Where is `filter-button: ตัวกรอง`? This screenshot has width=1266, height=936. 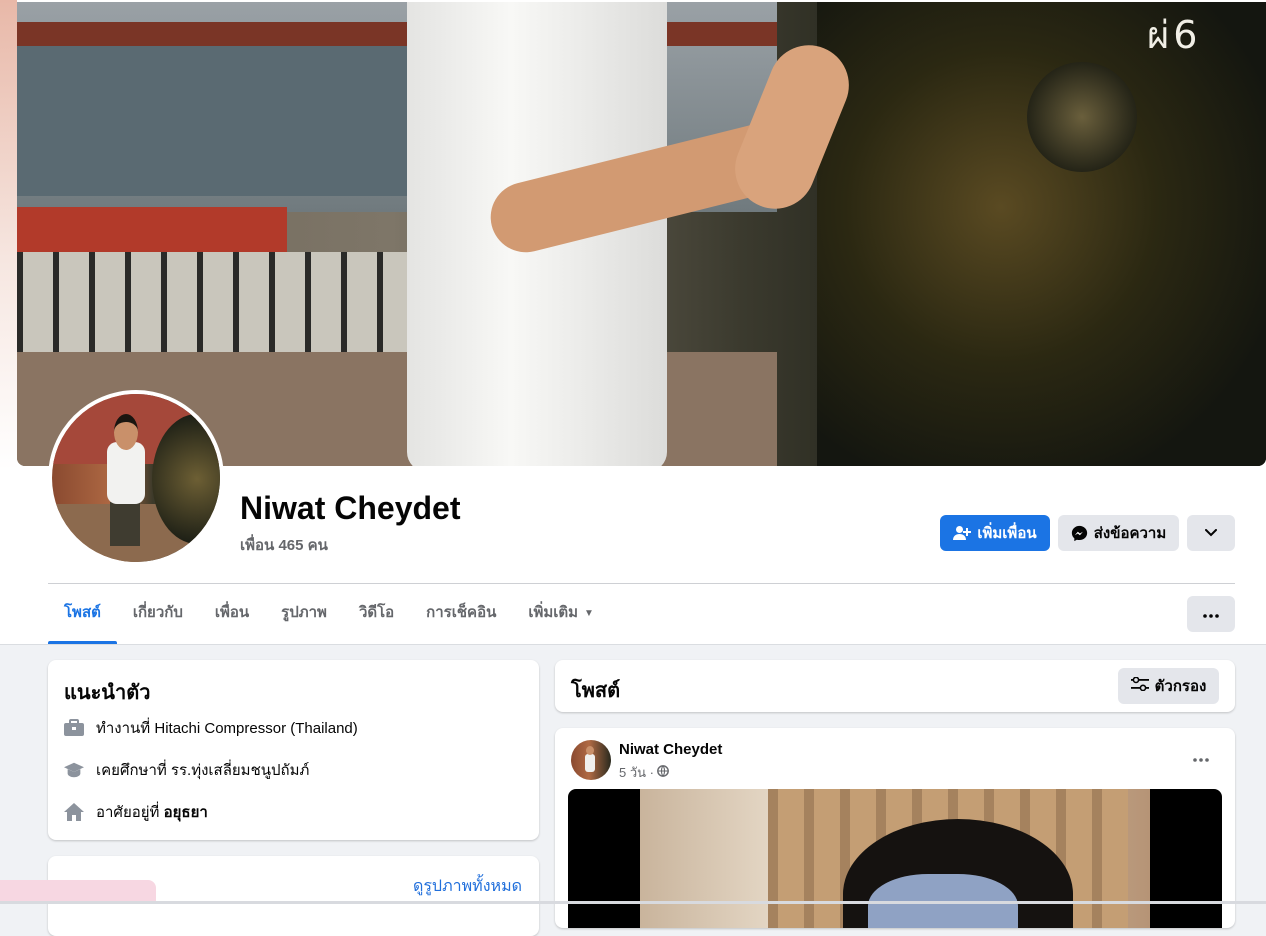 filter-button: ตัวกรอง is located at coordinates (1168, 686).